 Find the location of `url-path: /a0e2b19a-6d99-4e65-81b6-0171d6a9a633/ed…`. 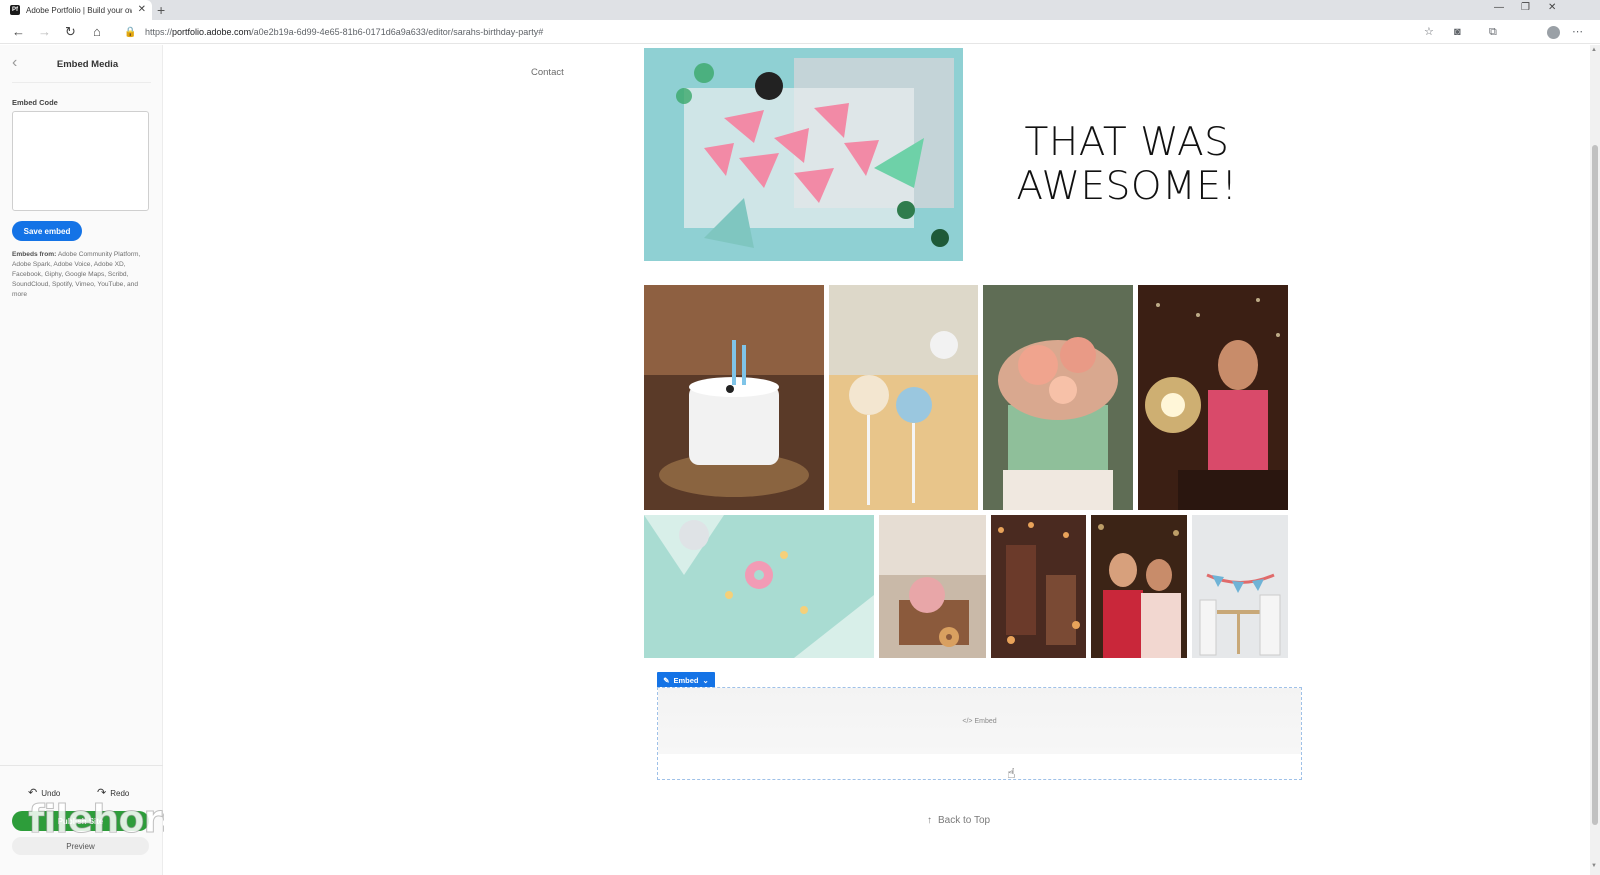

url-path: /a0e2b19a-6d99-4e65-81b6-0171d6a9a633/ed… is located at coordinates (397, 32).